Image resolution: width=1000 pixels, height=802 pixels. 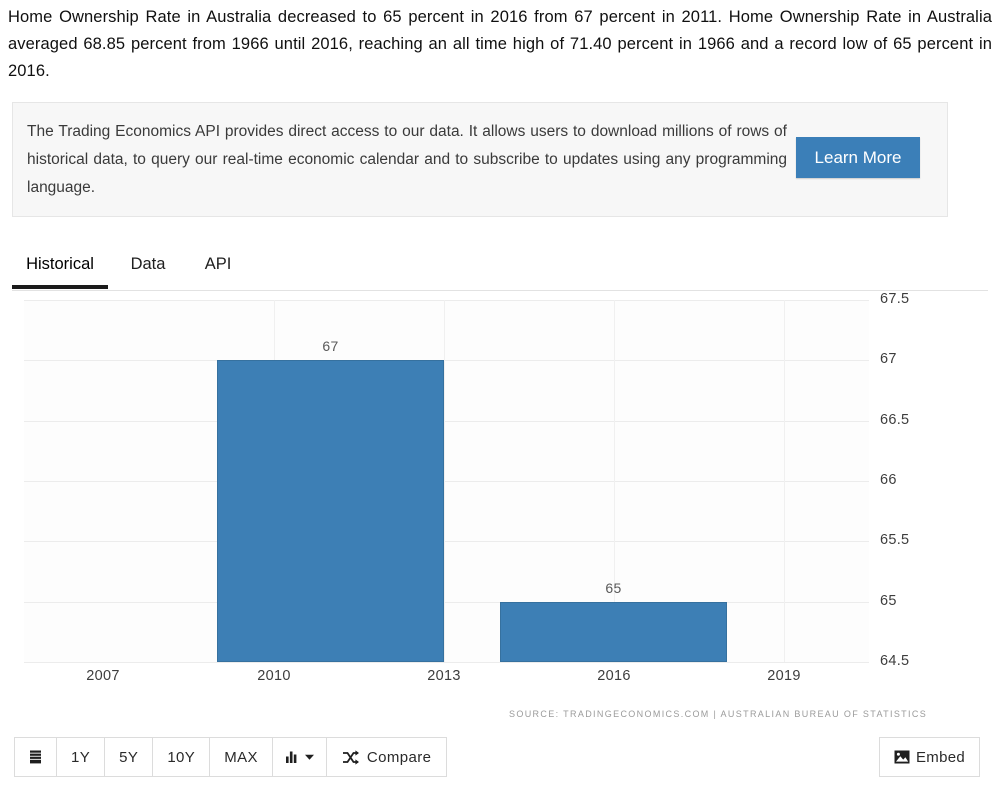 What do you see at coordinates (60, 267) in the screenshot?
I see `tab-historical: Historical` at bounding box center [60, 267].